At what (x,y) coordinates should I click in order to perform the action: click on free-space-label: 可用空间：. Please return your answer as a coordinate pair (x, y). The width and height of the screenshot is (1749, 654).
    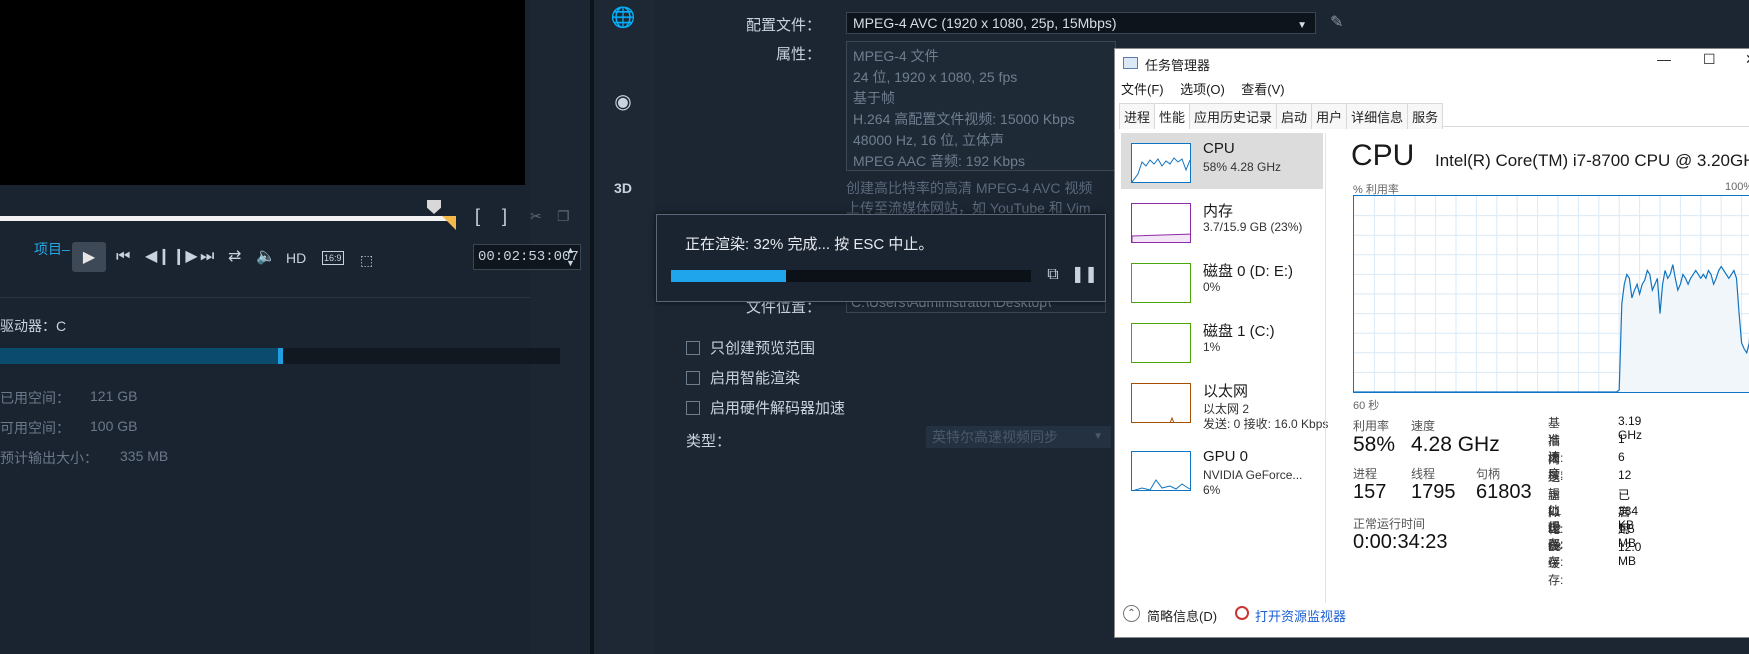
    Looking at the image, I should click on (35, 428).